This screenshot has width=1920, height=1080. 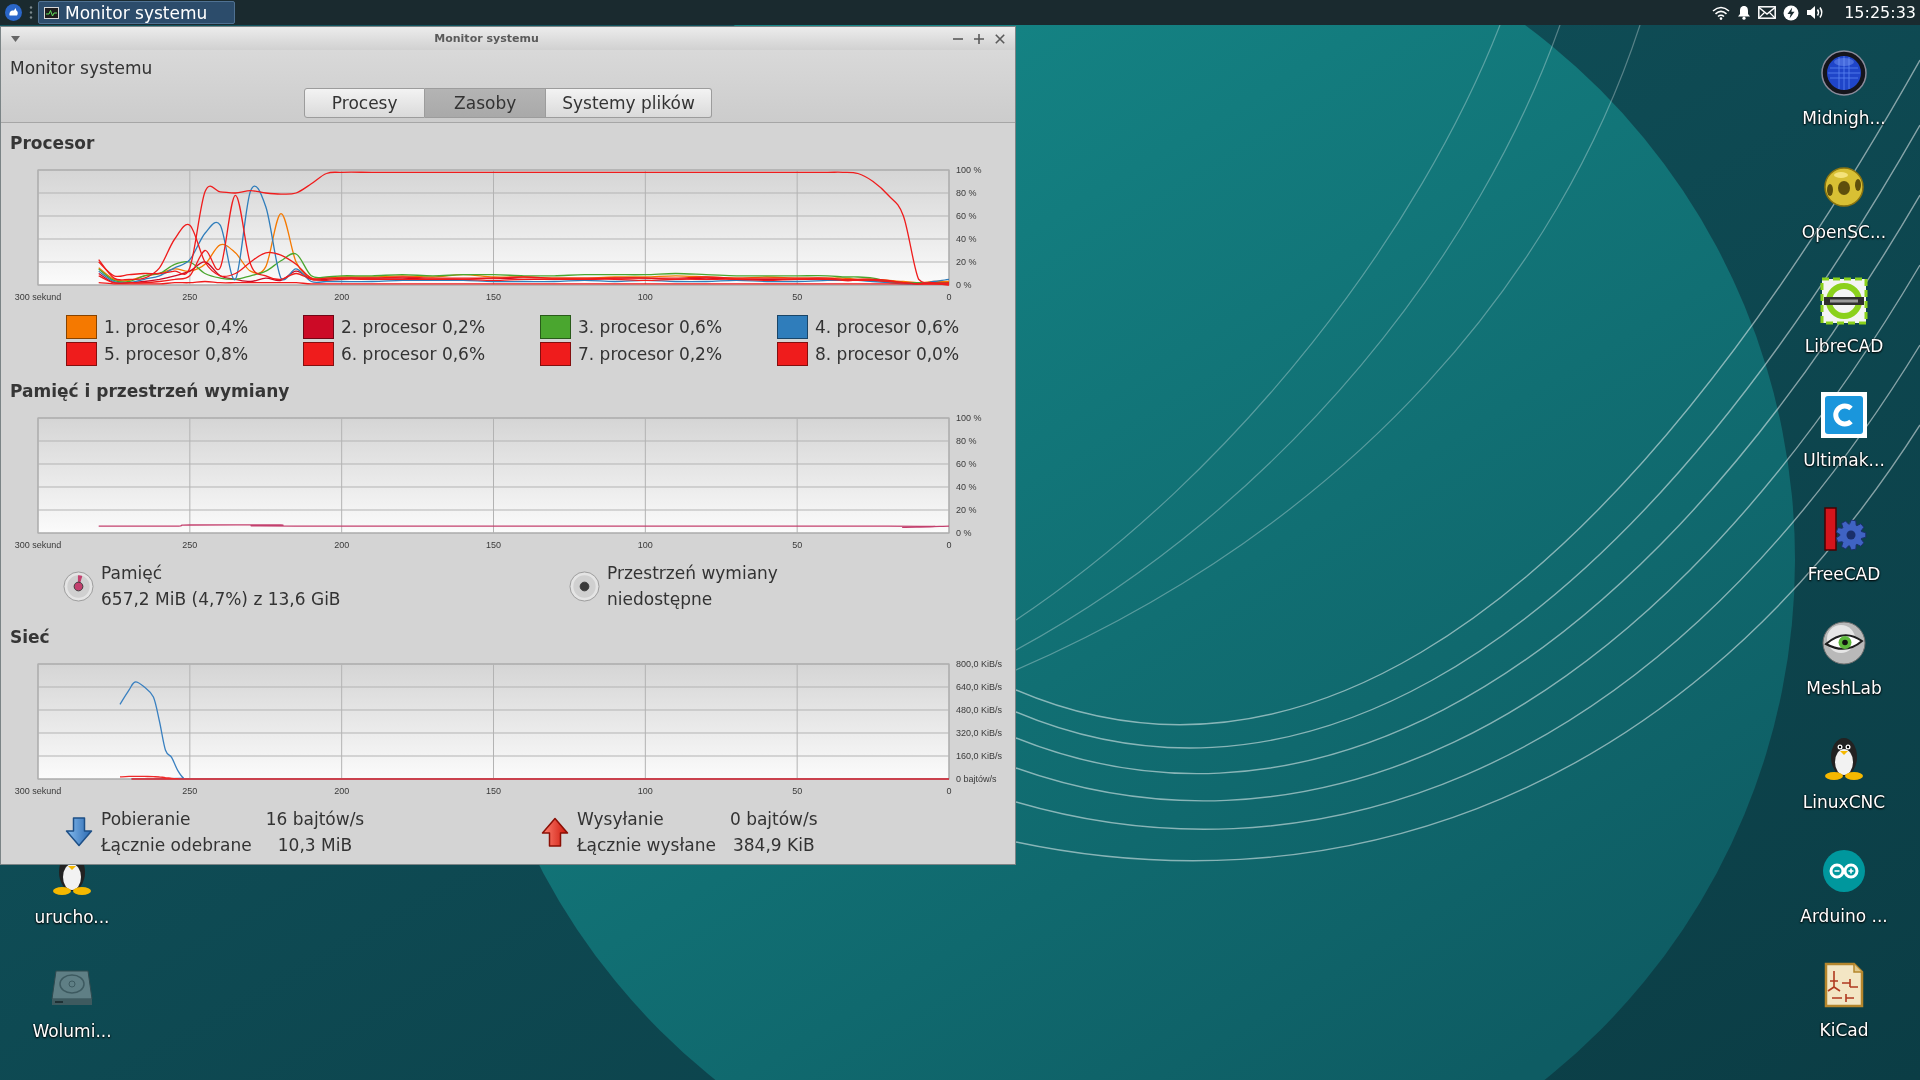 What do you see at coordinates (413, 327) in the screenshot?
I see `legend-label: 2. procesor 0,2%` at bounding box center [413, 327].